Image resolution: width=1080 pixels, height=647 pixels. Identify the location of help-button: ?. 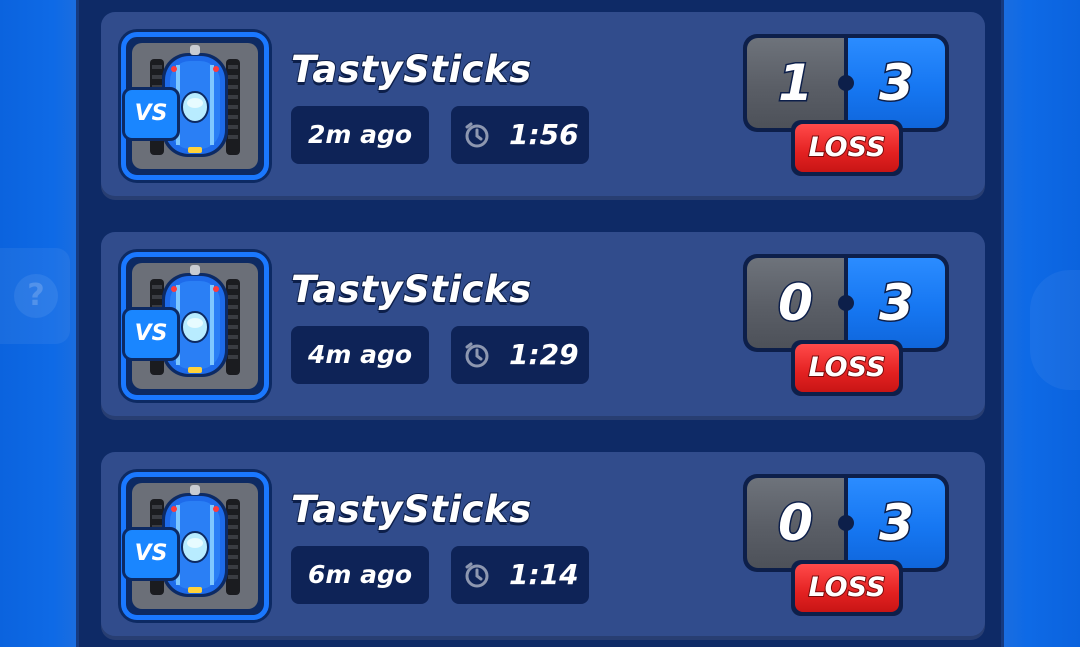
(35, 296).